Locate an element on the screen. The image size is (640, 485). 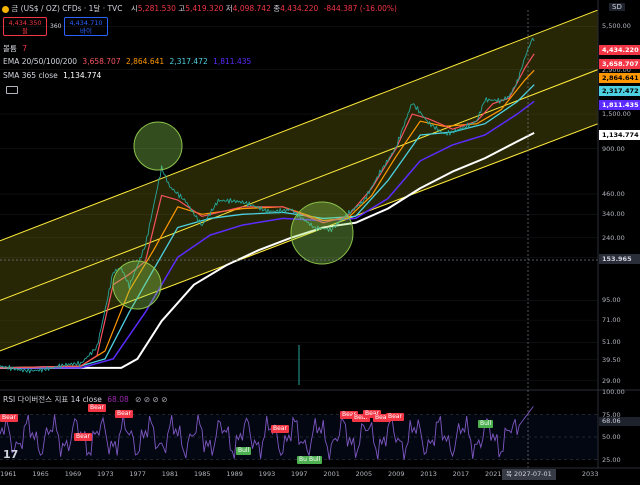
time-tick-label: 2033 is located at coordinates (590, 474).